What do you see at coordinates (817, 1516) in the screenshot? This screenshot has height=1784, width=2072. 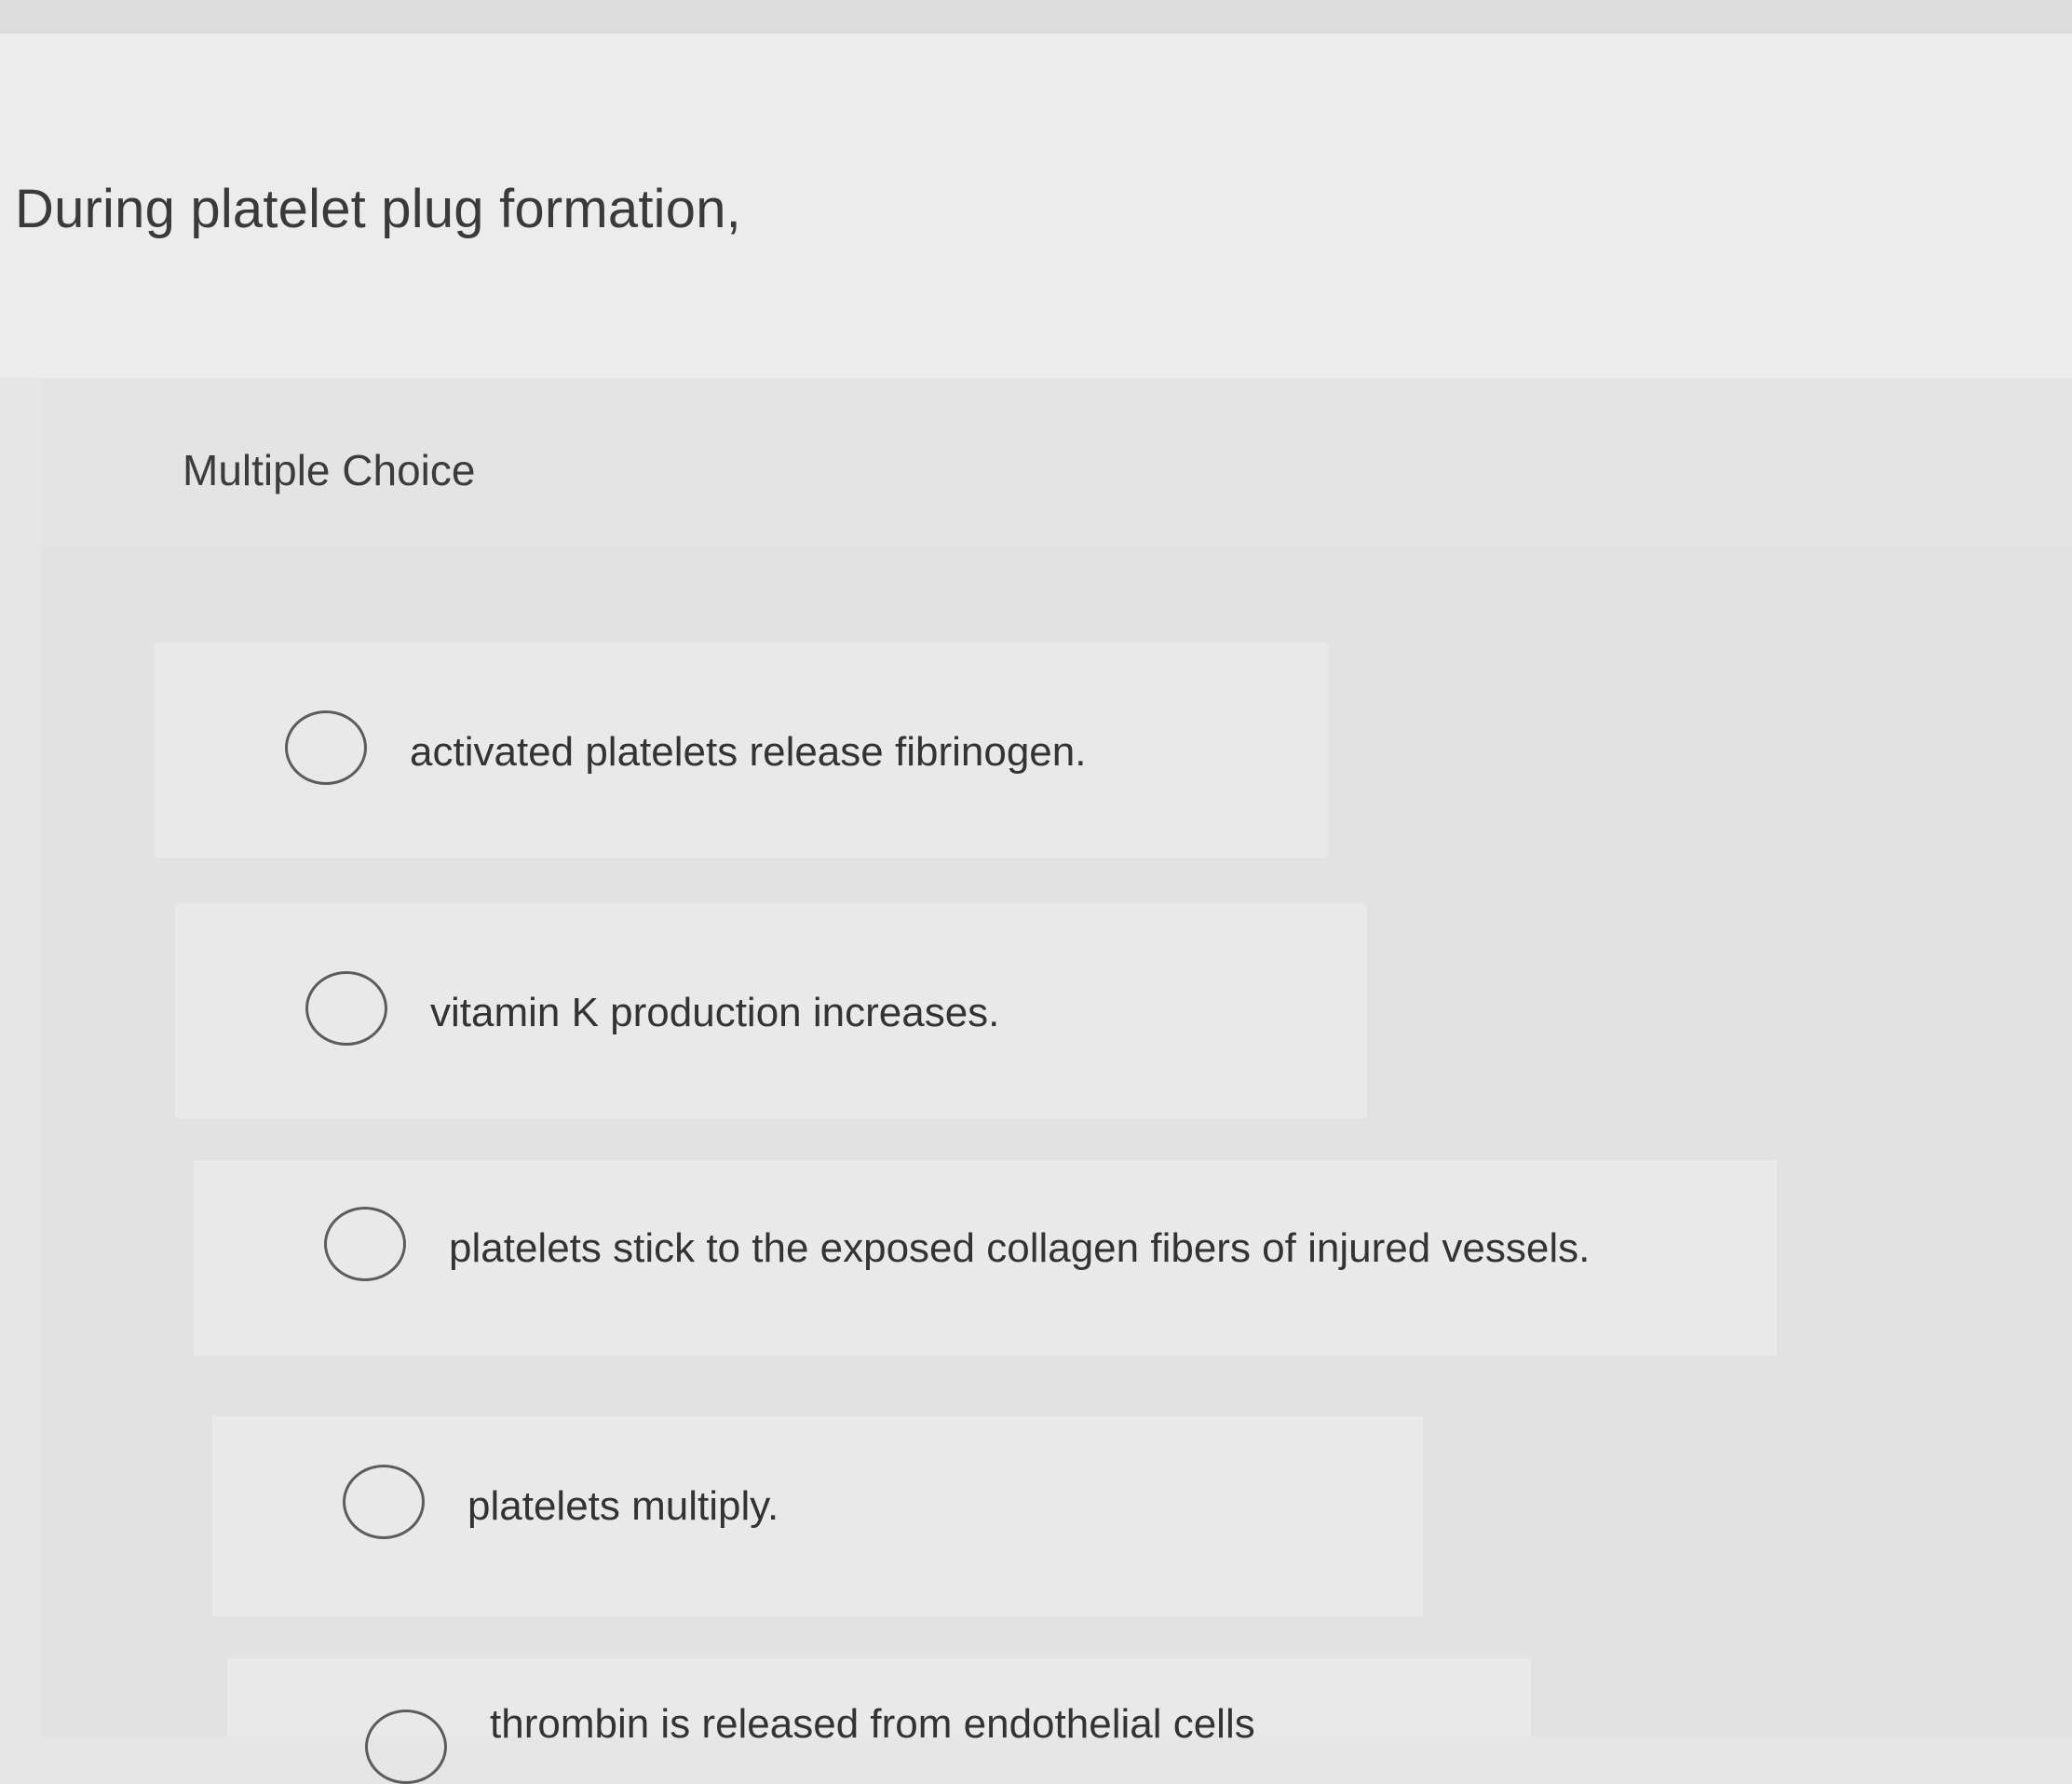 I see `answer-option-4: platelets multiply.` at bounding box center [817, 1516].